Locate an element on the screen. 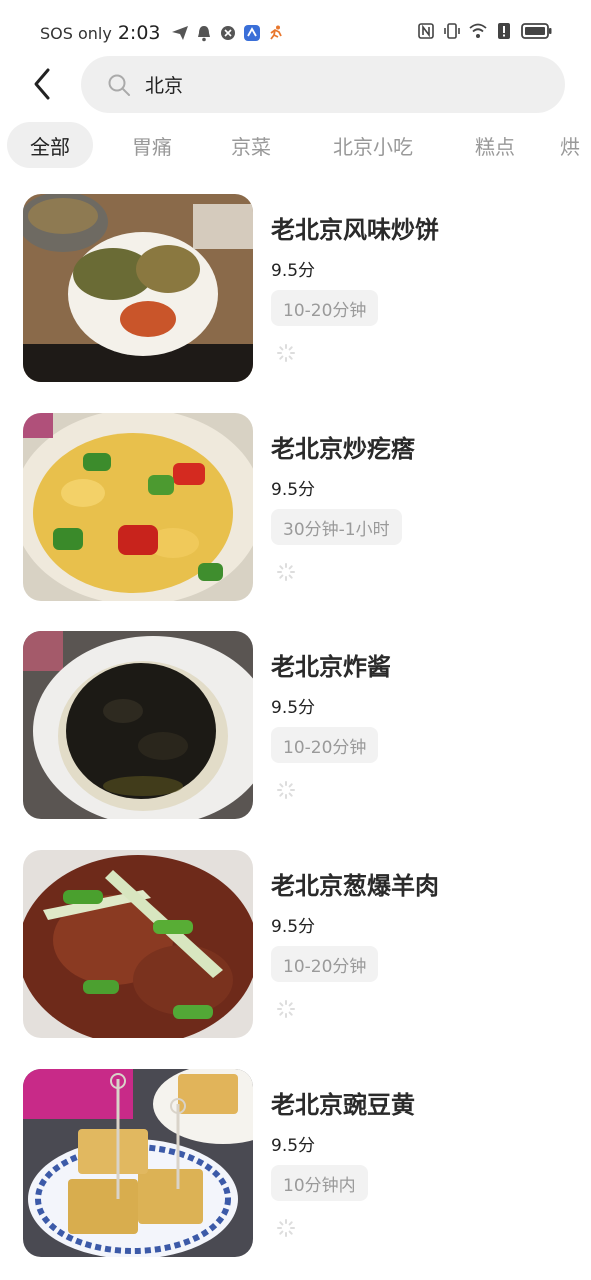  wifi-icon is located at coordinates (478, 30).